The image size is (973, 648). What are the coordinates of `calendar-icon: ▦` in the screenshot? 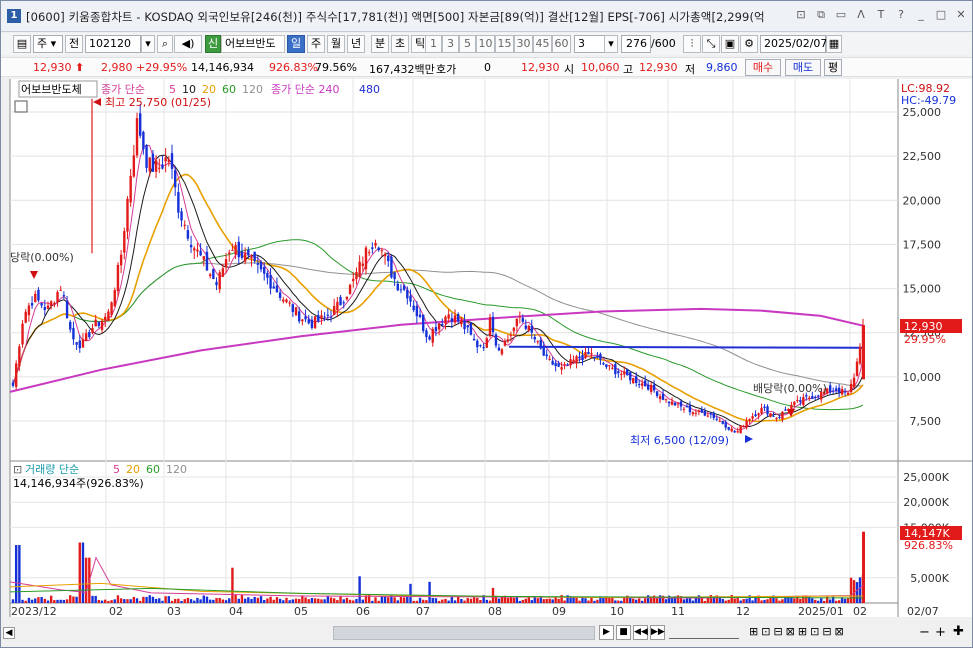 It's located at (834, 44).